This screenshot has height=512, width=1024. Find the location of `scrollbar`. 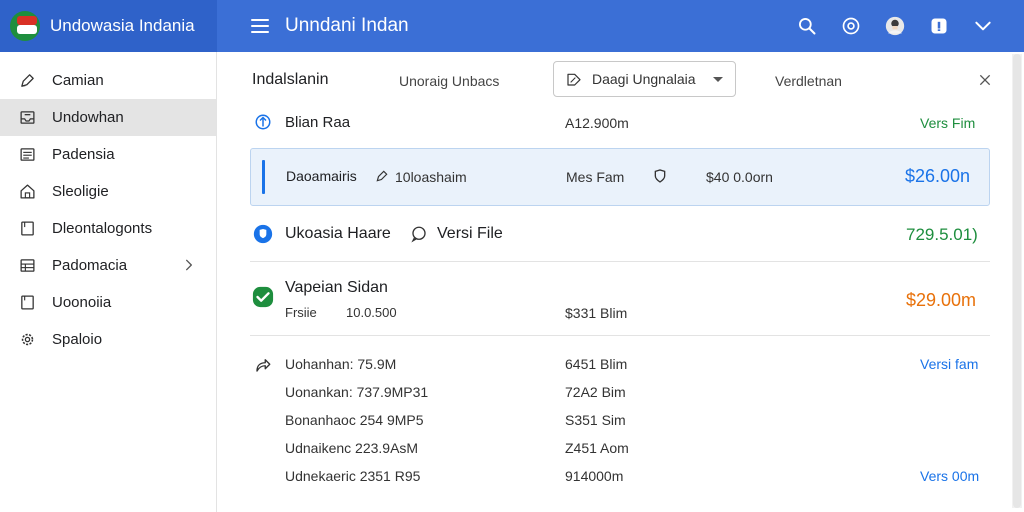

scrollbar is located at coordinates (1017, 281).